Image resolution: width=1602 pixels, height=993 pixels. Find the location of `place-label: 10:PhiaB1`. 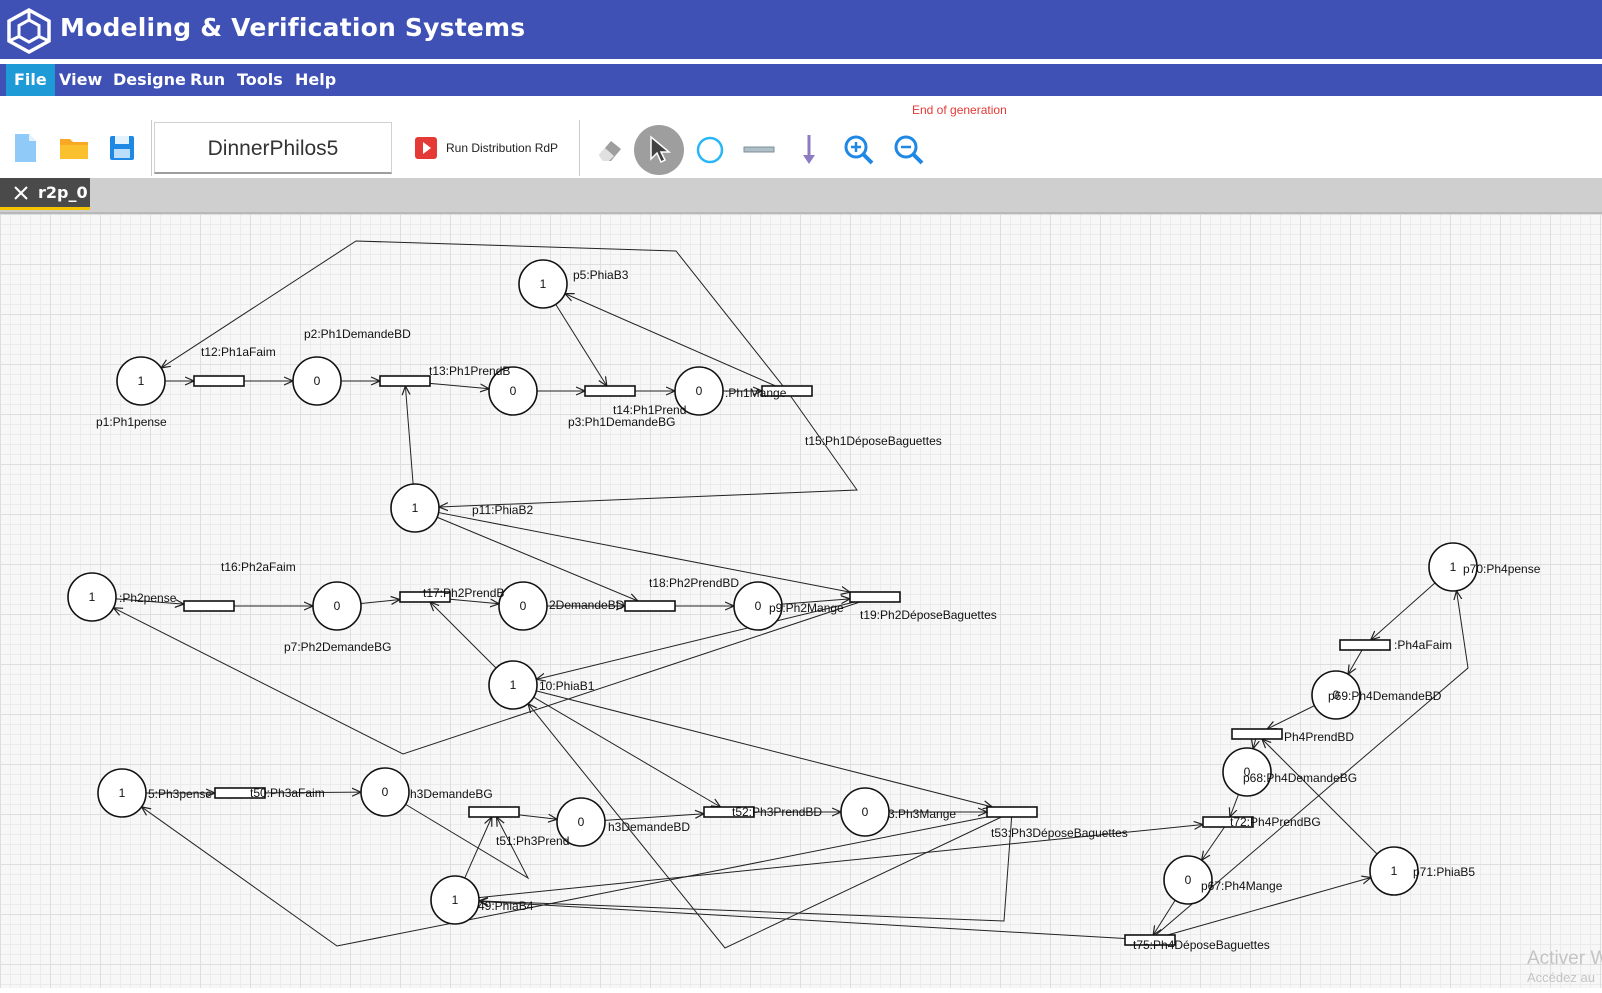

place-label: 10:PhiaB1 is located at coordinates (567, 686).